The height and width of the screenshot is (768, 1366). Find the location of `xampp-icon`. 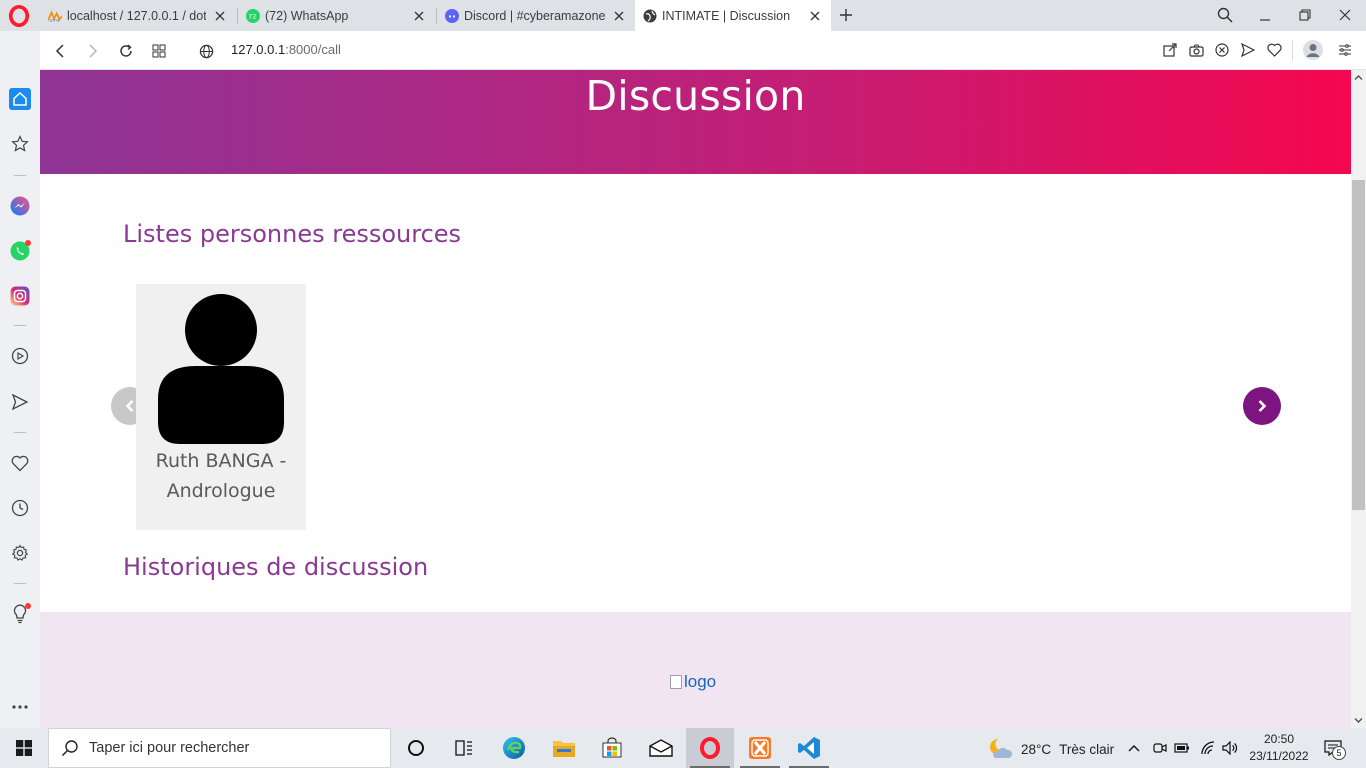

xampp-icon is located at coordinates (760, 748).